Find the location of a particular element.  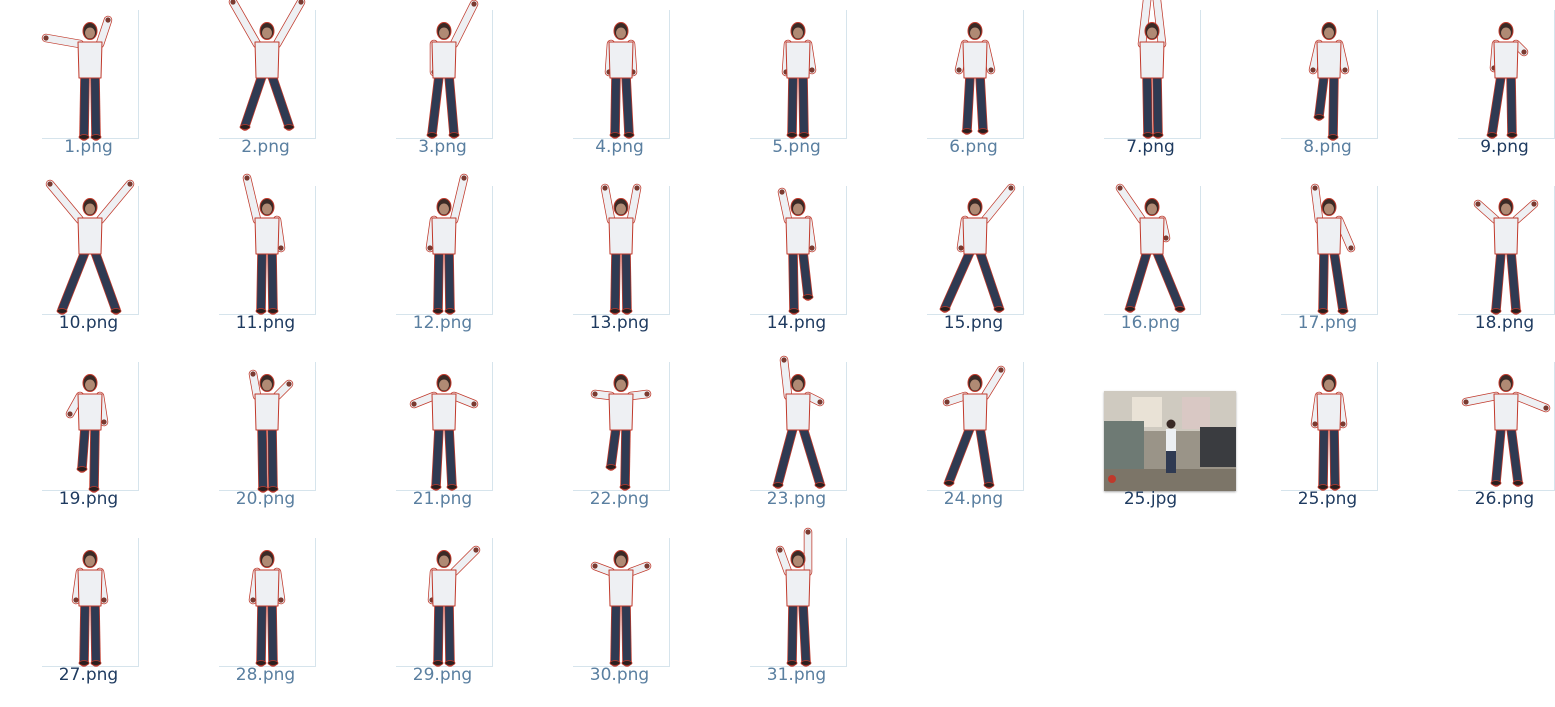

photo-thumbnail is located at coordinates (1170, 441).